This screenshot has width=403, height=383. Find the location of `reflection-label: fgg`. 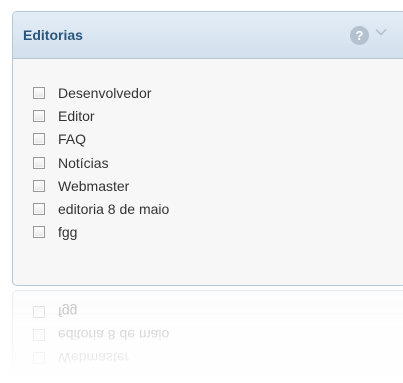

reflection-label: fgg is located at coordinates (68, 311).